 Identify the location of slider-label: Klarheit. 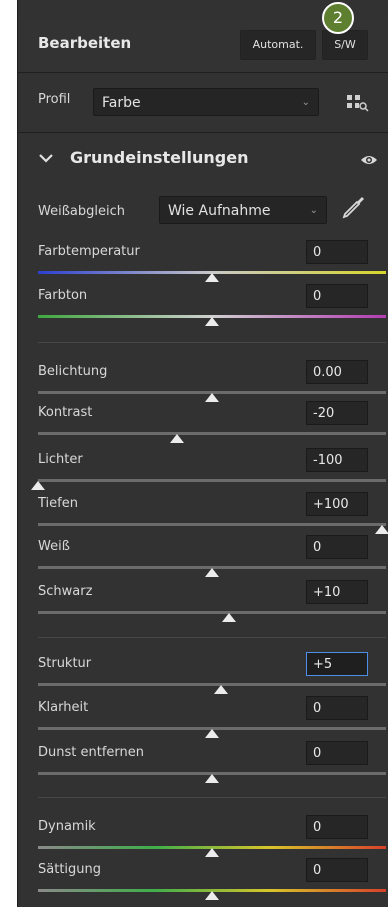
(63, 707).